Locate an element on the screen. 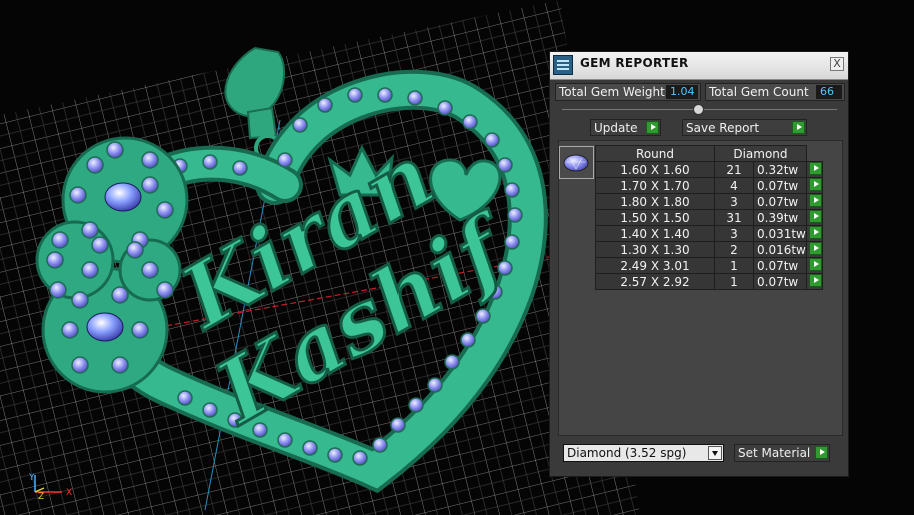 This screenshot has width=914, height=515. gem-size-cell: 1.60 X 1.60 is located at coordinates (655, 169).